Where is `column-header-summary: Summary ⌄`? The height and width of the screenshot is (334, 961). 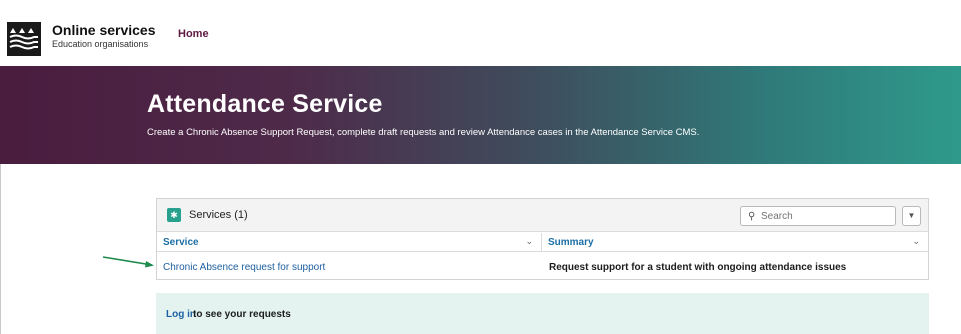 column-header-summary: Summary ⌄ is located at coordinates (735, 242).